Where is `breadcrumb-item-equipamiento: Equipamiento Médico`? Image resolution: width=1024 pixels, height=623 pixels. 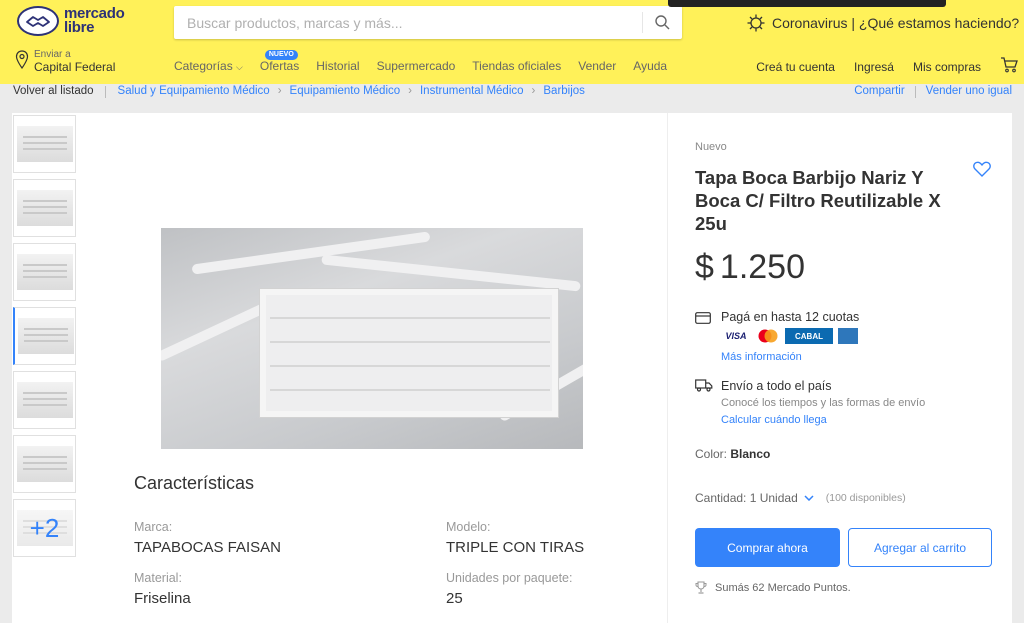
breadcrumb-item-equipamiento: Equipamiento Médico is located at coordinates (345, 92).